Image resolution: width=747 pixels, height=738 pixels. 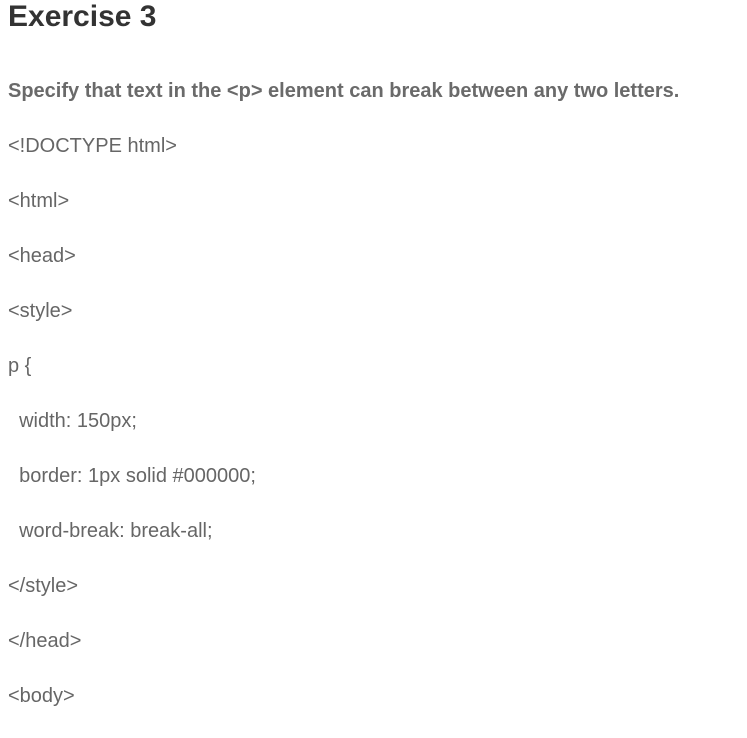 What do you see at coordinates (92, 146) in the screenshot?
I see `code-line: <!DOCTYPE html>` at bounding box center [92, 146].